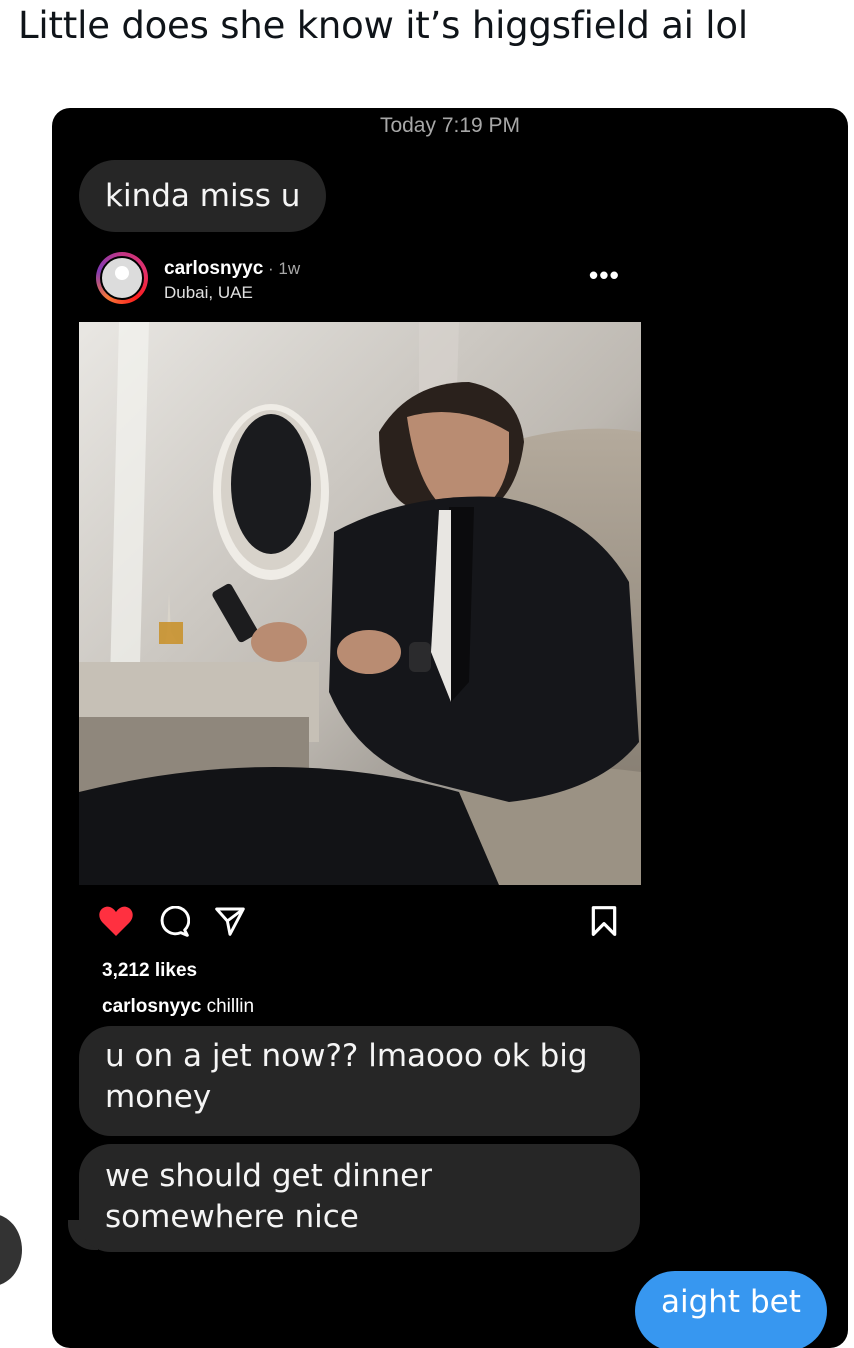  Describe the element at coordinates (228, 1006) in the screenshot. I see `caption-text: chillin` at that location.